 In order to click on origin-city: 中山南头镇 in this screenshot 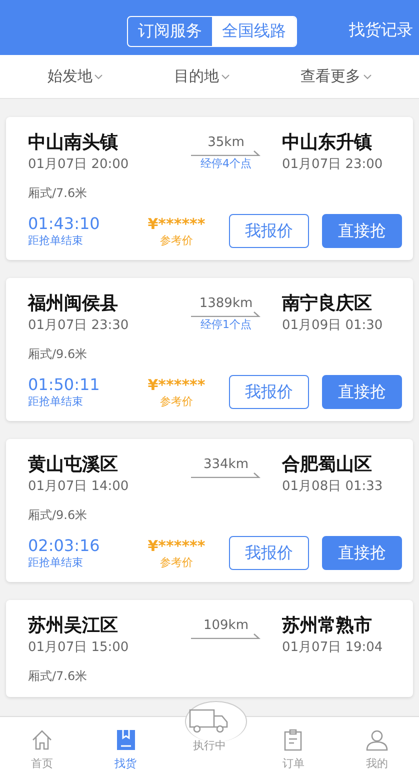, I will do `click(73, 143)`.